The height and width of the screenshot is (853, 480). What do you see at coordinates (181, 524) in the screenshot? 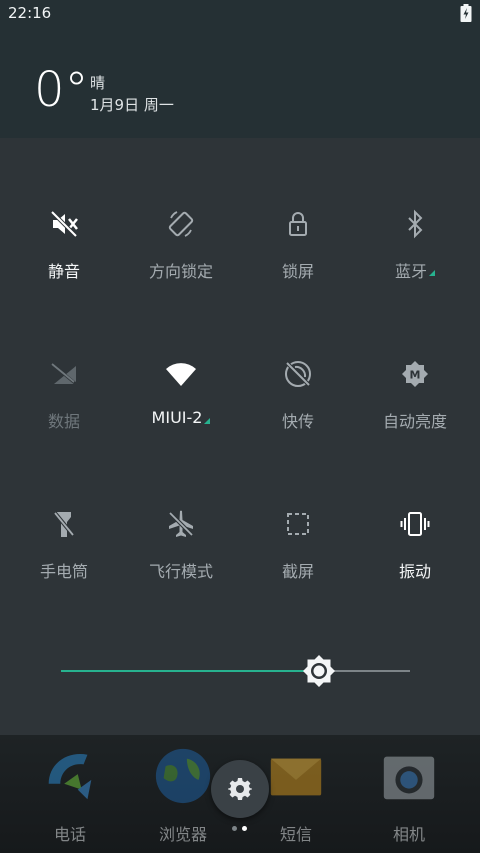
I see `airplane-icon` at bounding box center [181, 524].